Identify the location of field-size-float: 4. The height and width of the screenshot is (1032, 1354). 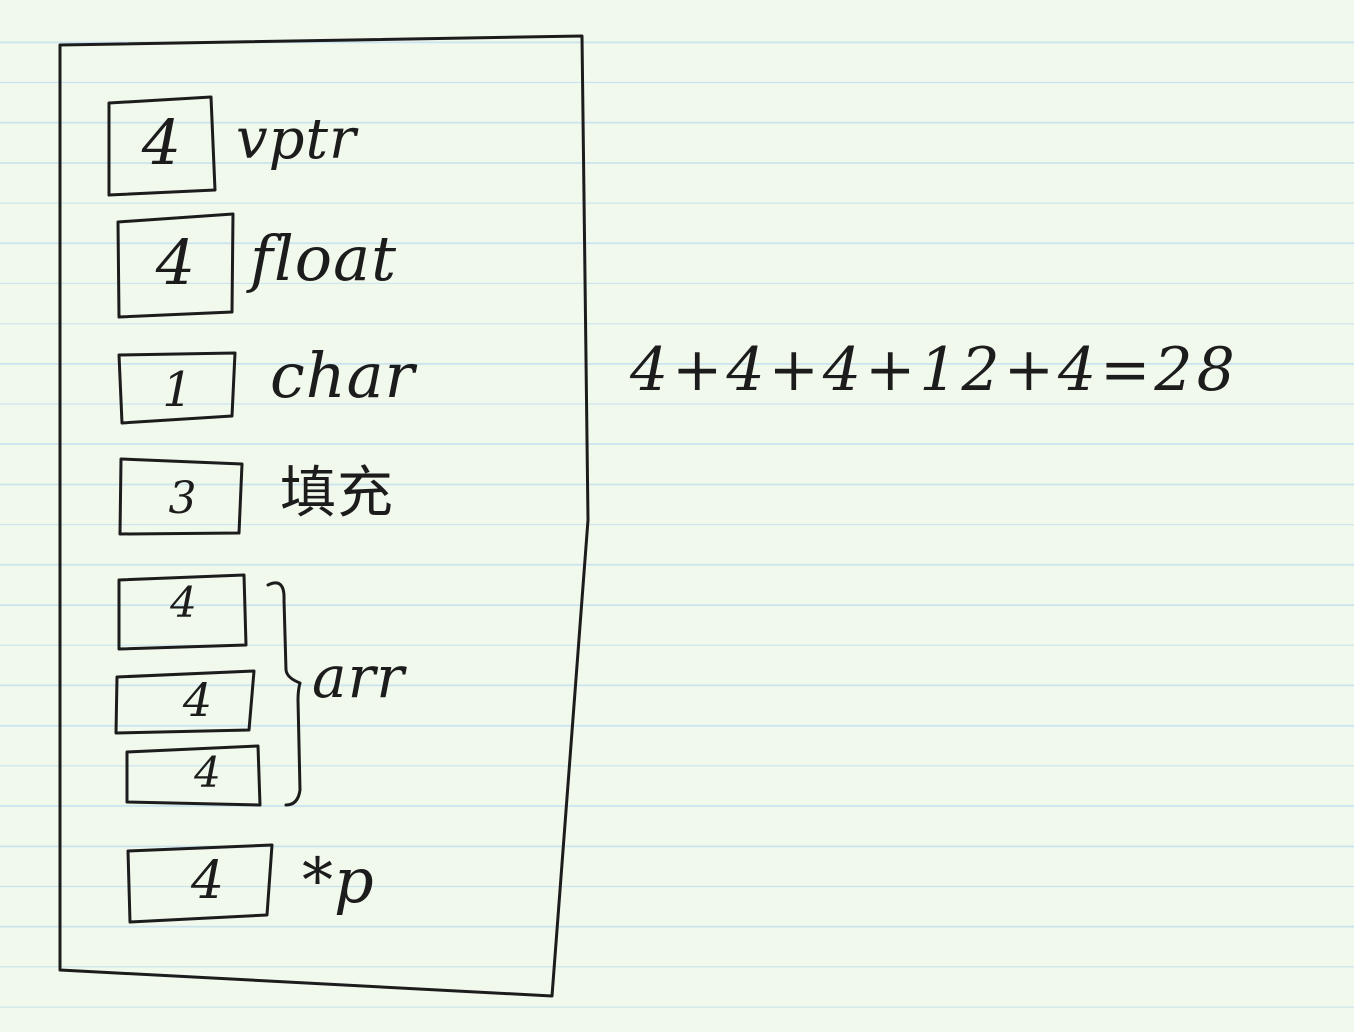
(176, 262).